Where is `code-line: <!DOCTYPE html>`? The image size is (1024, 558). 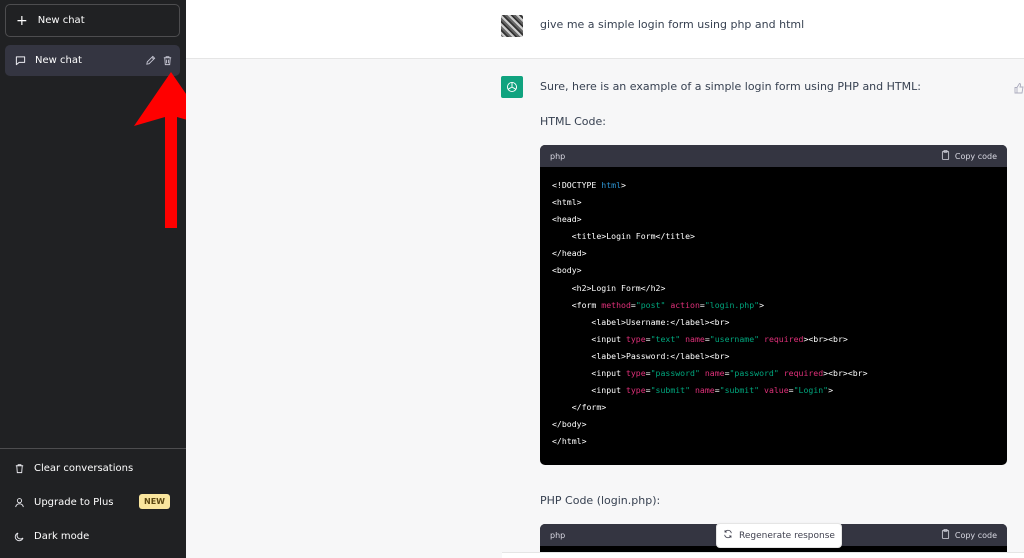
code-line: <!DOCTYPE html> is located at coordinates (589, 185).